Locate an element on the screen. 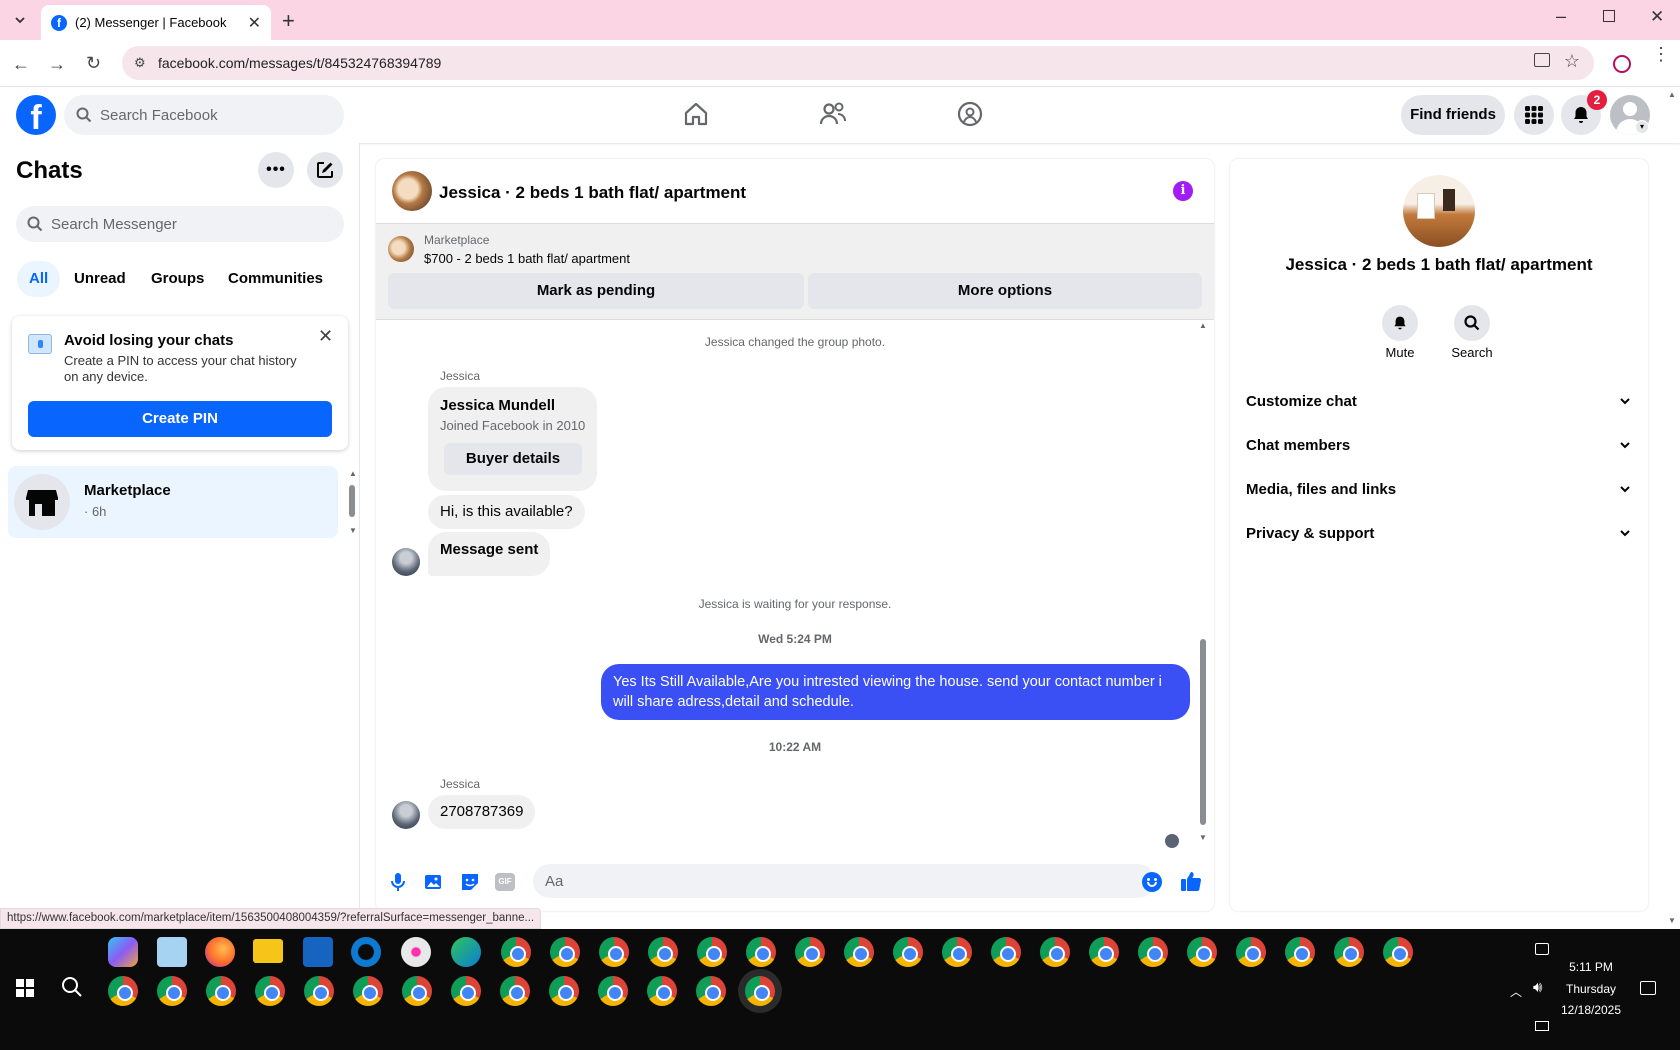 This screenshot has height=1050, width=1680. conversation-info-button: i is located at coordinates (1183, 191).